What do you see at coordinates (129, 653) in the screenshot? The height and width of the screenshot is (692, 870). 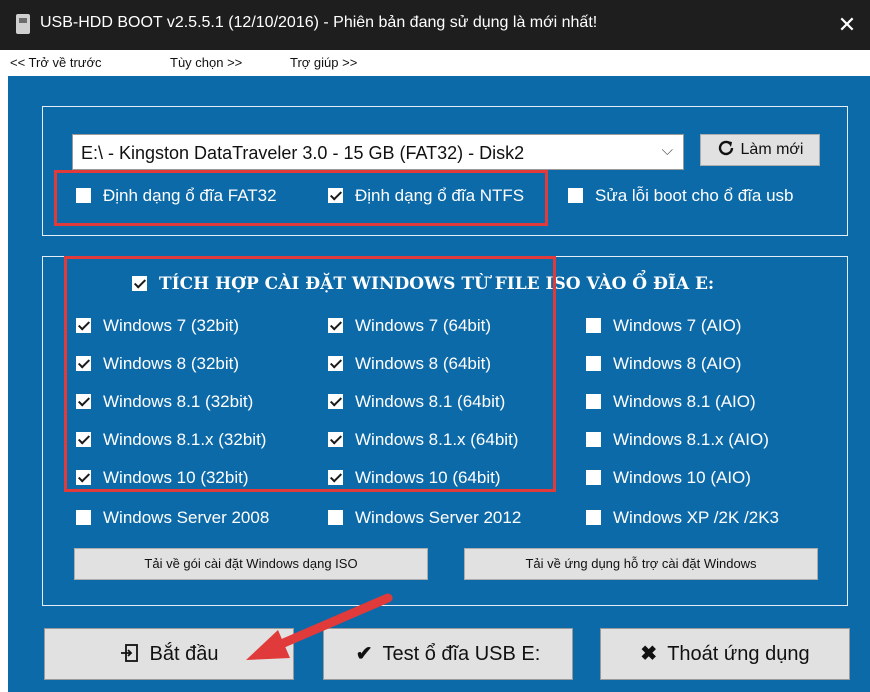 I see `sign-in-icon` at bounding box center [129, 653].